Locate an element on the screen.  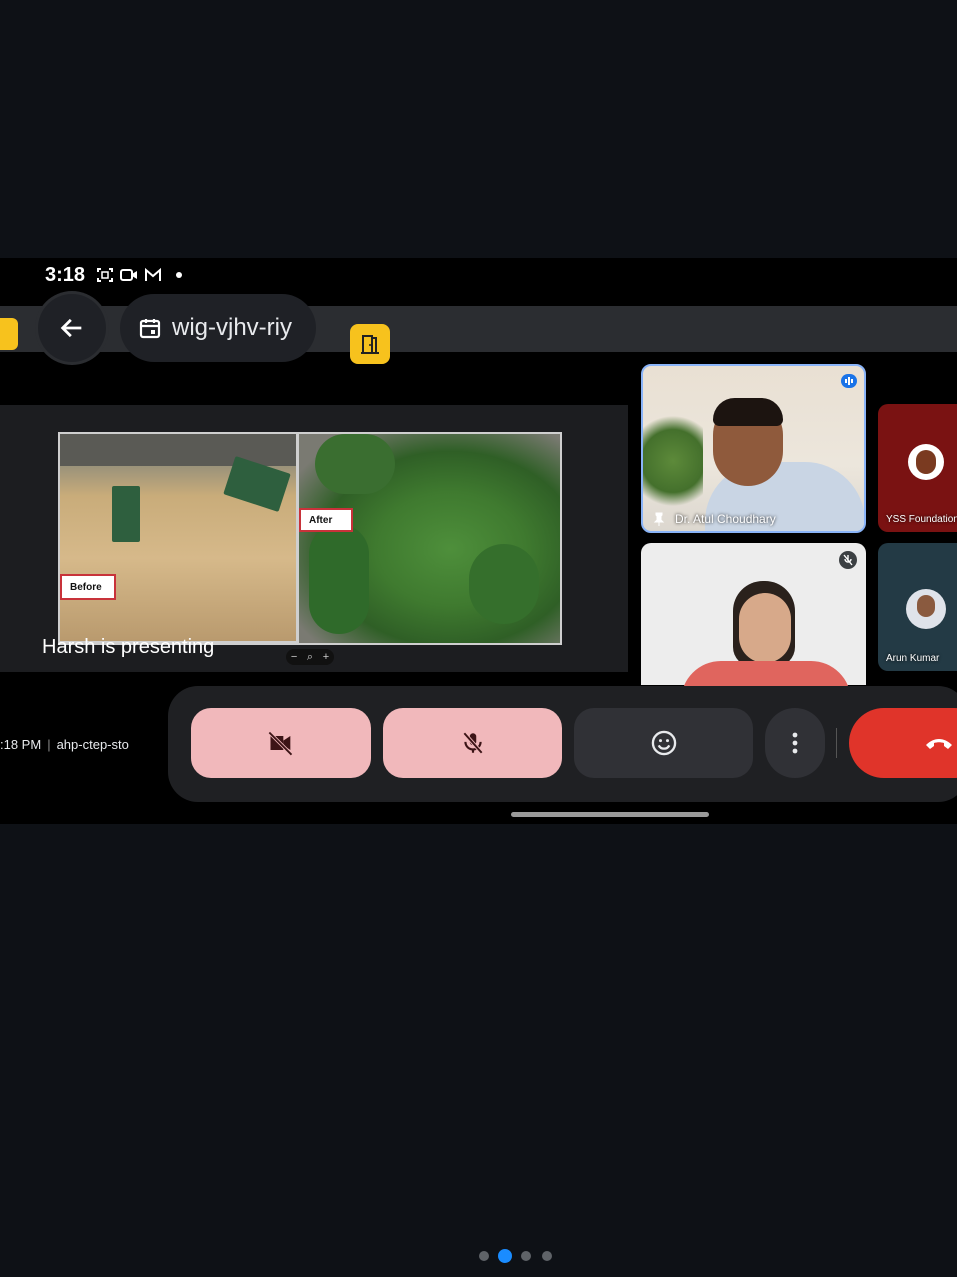
gmail-icon is located at coordinates (153, 274).